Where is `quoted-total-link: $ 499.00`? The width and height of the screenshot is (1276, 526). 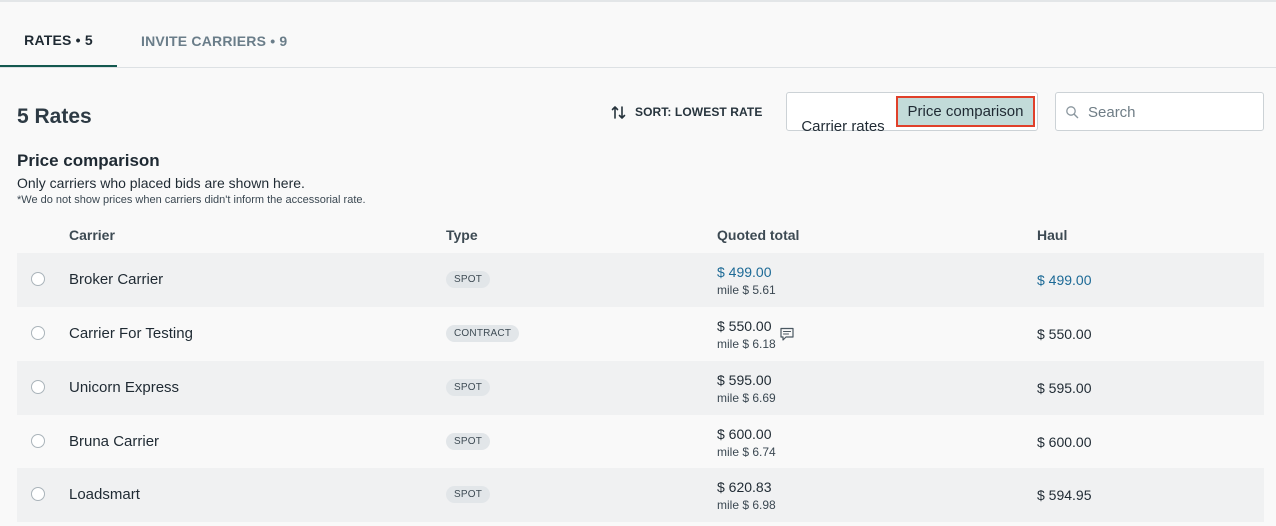
quoted-total-link: $ 499.00 is located at coordinates (744, 272).